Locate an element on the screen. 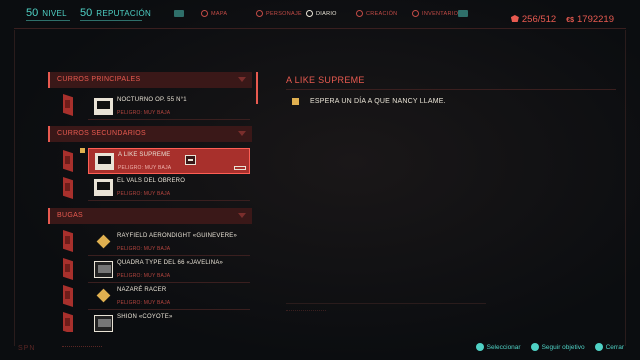 This screenshot has width=640, height=360. reputation-stat: 50 REPUTACIÓN is located at coordinates (115, 13).